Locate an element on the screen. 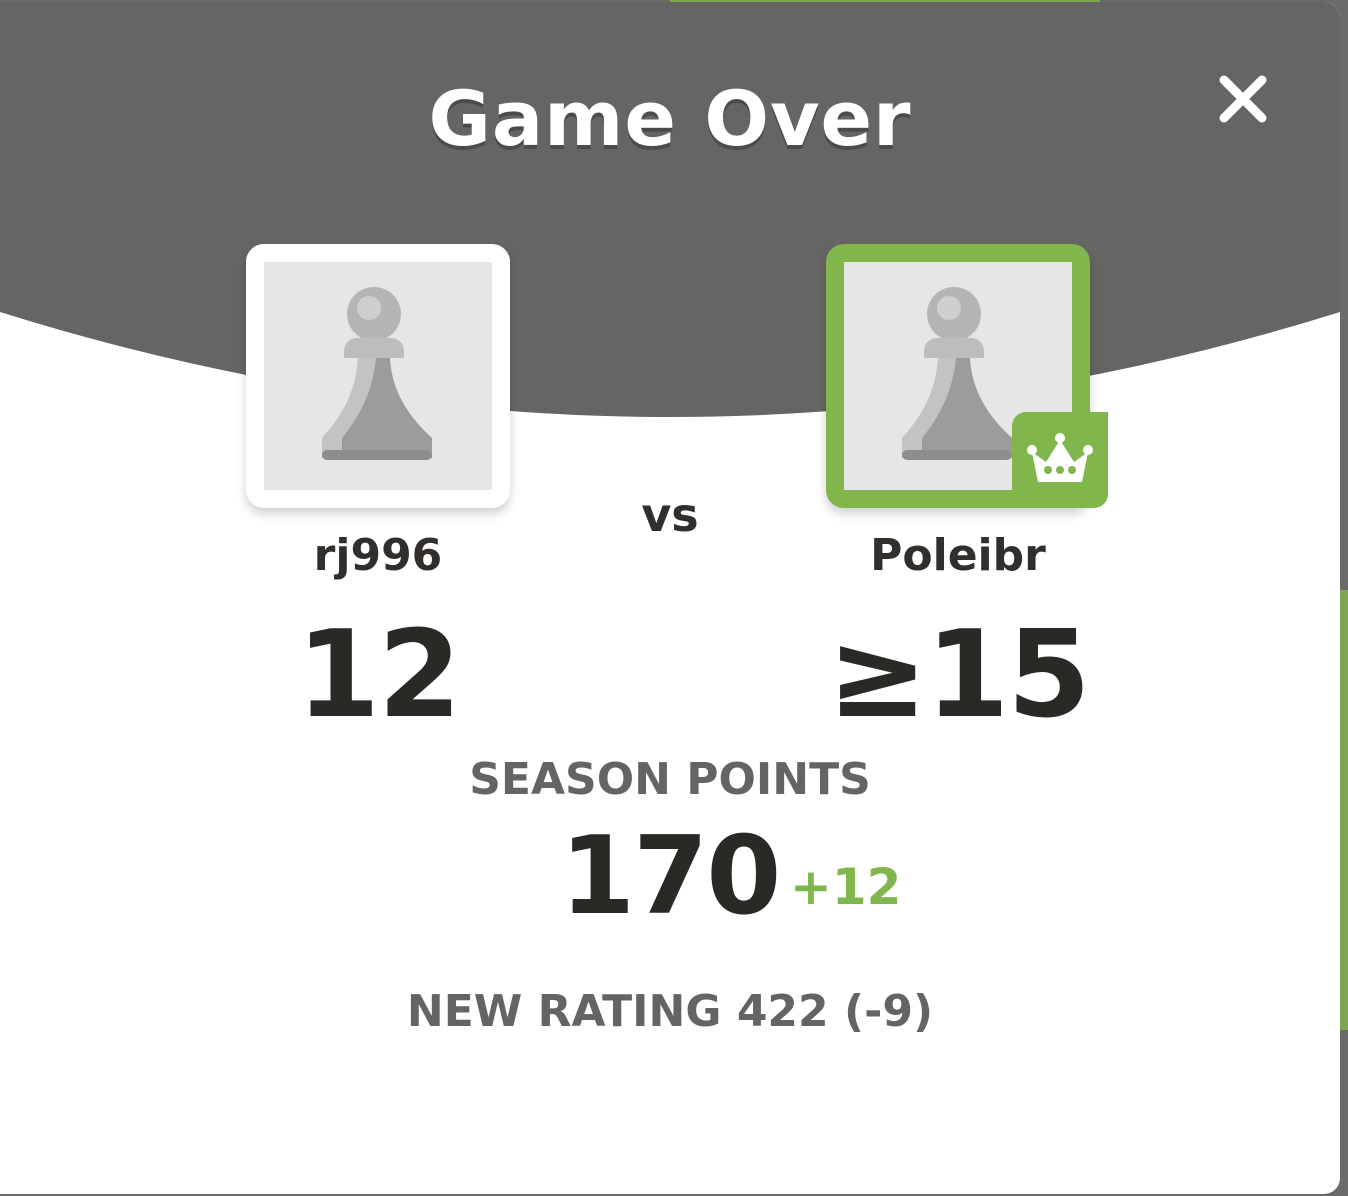 The image size is (1348, 1196). winner-badge is located at coordinates (1060, 460).